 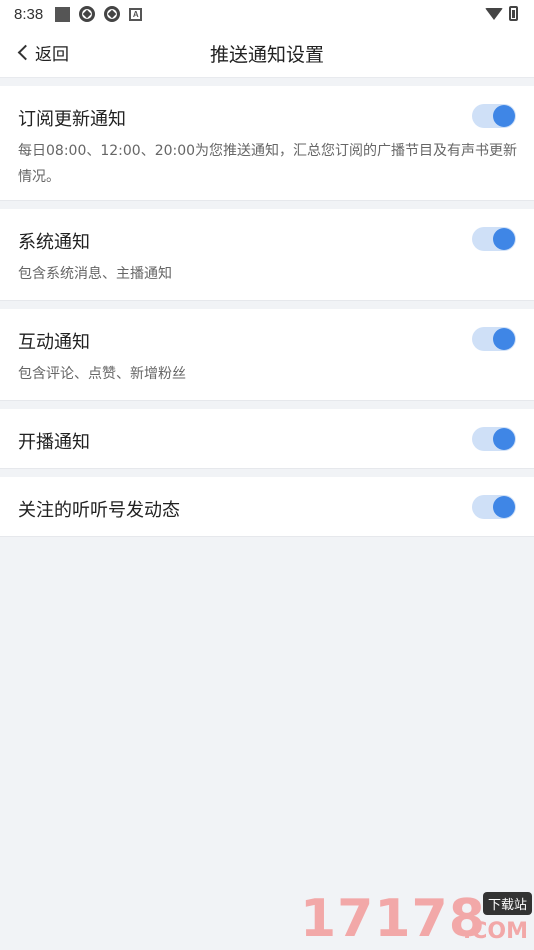 What do you see at coordinates (507, 903) in the screenshot?
I see `watermark-tag: 下载站` at bounding box center [507, 903].